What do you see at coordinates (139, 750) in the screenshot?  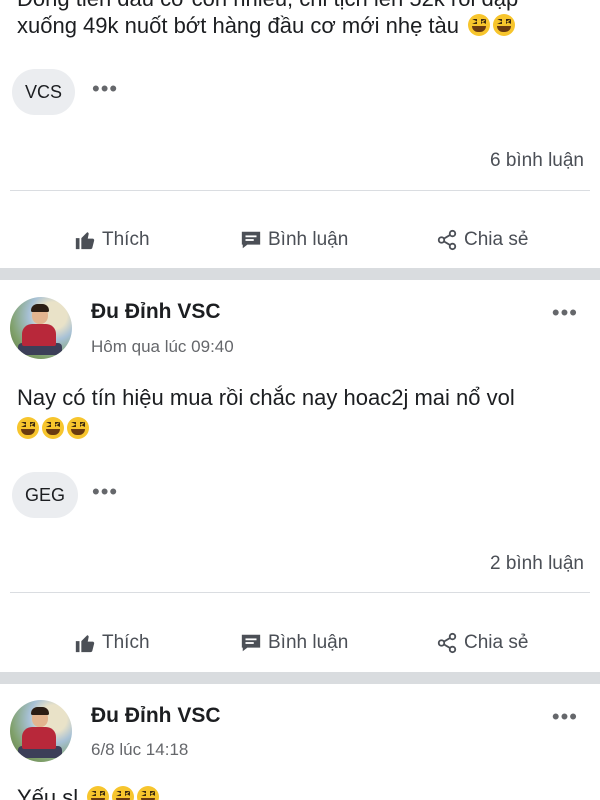 I see `post-timestamp: 6/8 lúc 14:18` at bounding box center [139, 750].